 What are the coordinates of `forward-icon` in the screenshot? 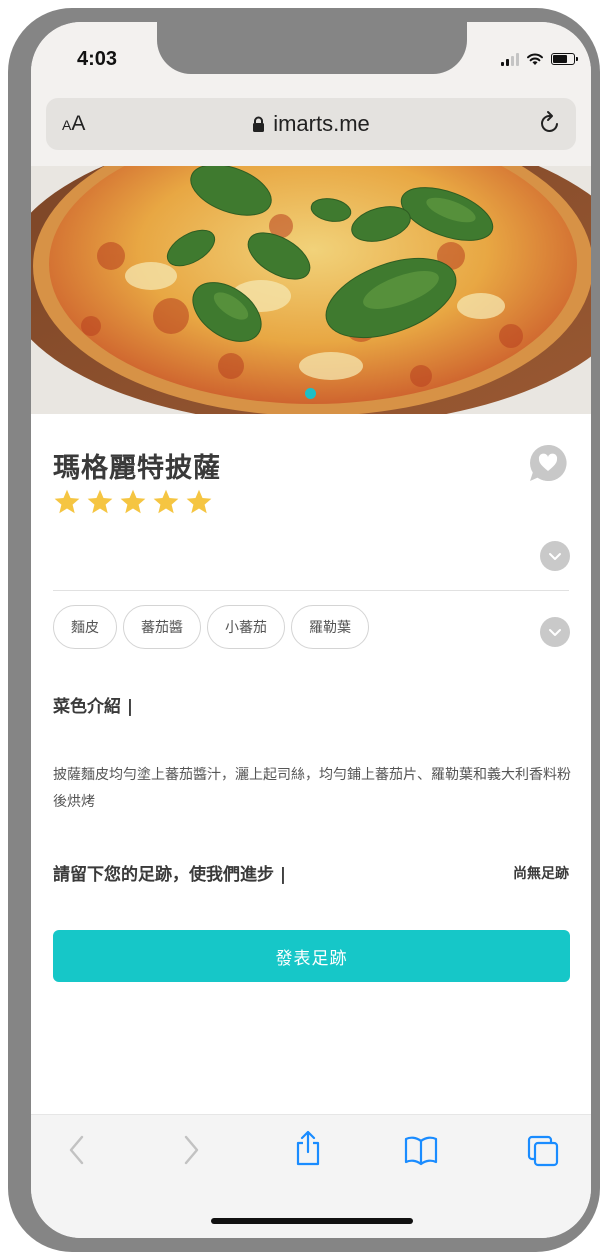 It's located at (191, 1150).